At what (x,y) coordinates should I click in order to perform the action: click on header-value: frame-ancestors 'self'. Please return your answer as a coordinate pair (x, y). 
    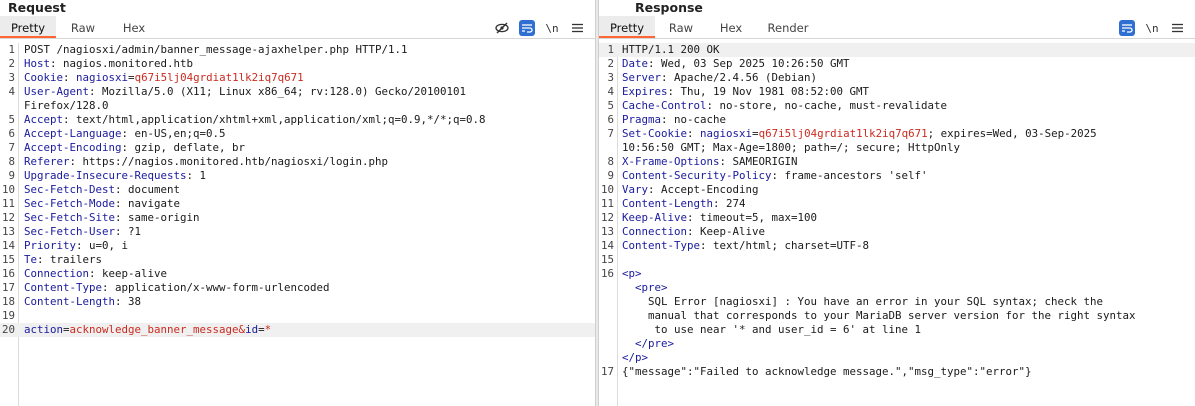
    Looking at the image, I should click on (856, 175).